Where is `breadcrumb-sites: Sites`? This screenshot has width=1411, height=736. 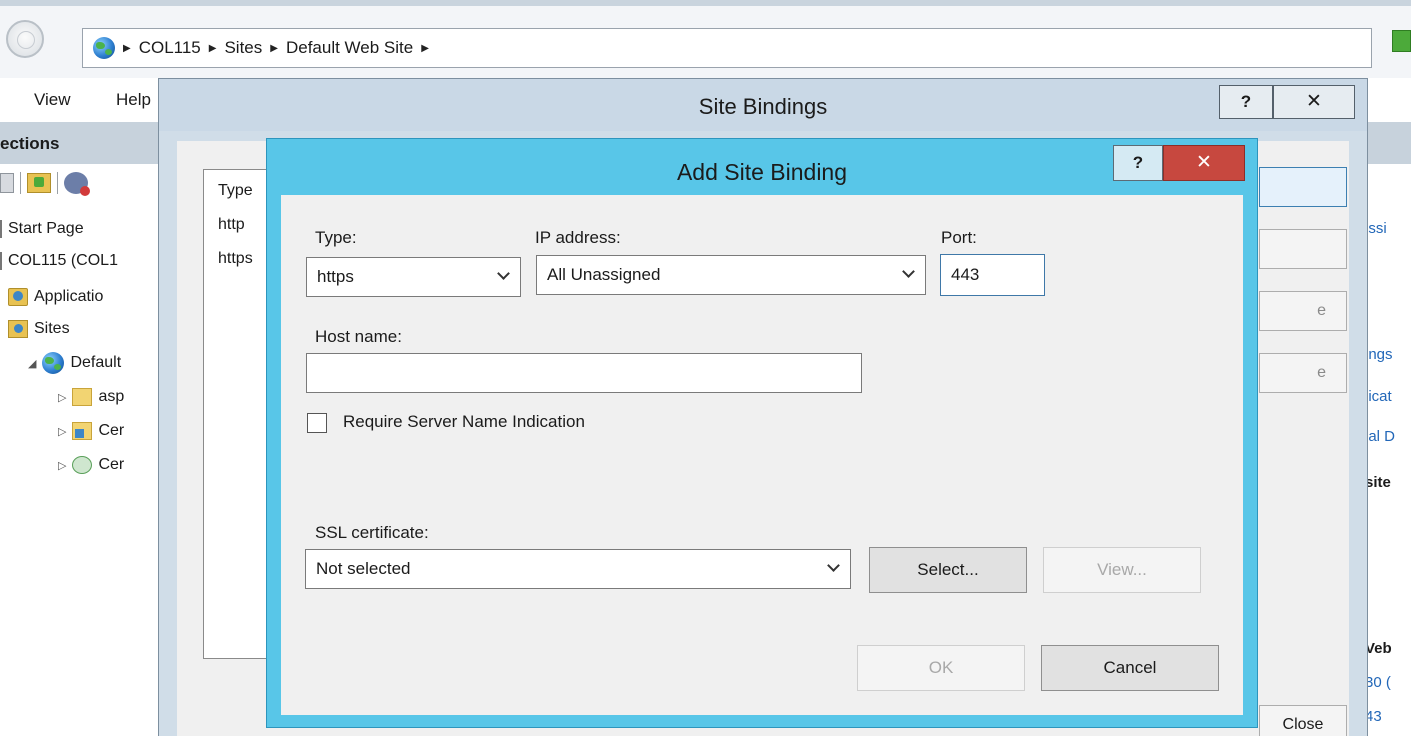
breadcrumb-sites: Sites is located at coordinates (243, 48).